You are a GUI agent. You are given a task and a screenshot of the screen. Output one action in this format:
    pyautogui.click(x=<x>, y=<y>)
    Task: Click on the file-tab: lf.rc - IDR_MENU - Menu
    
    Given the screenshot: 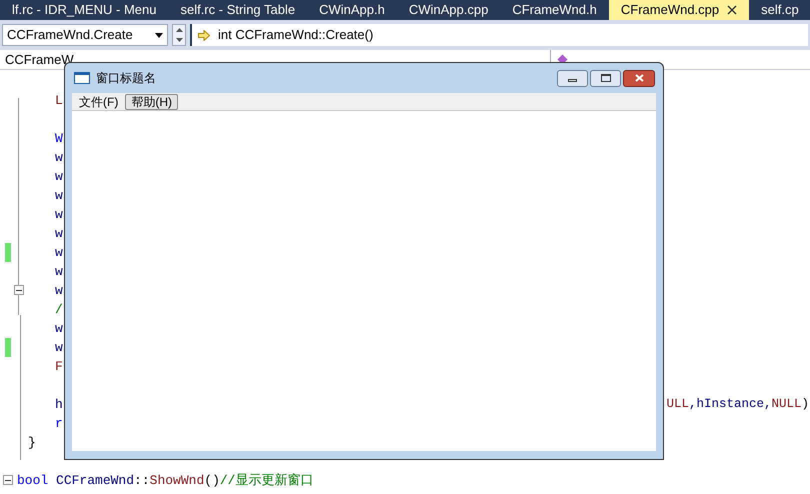 What is the action you would take?
    pyautogui.click(x=84, y=10)
    